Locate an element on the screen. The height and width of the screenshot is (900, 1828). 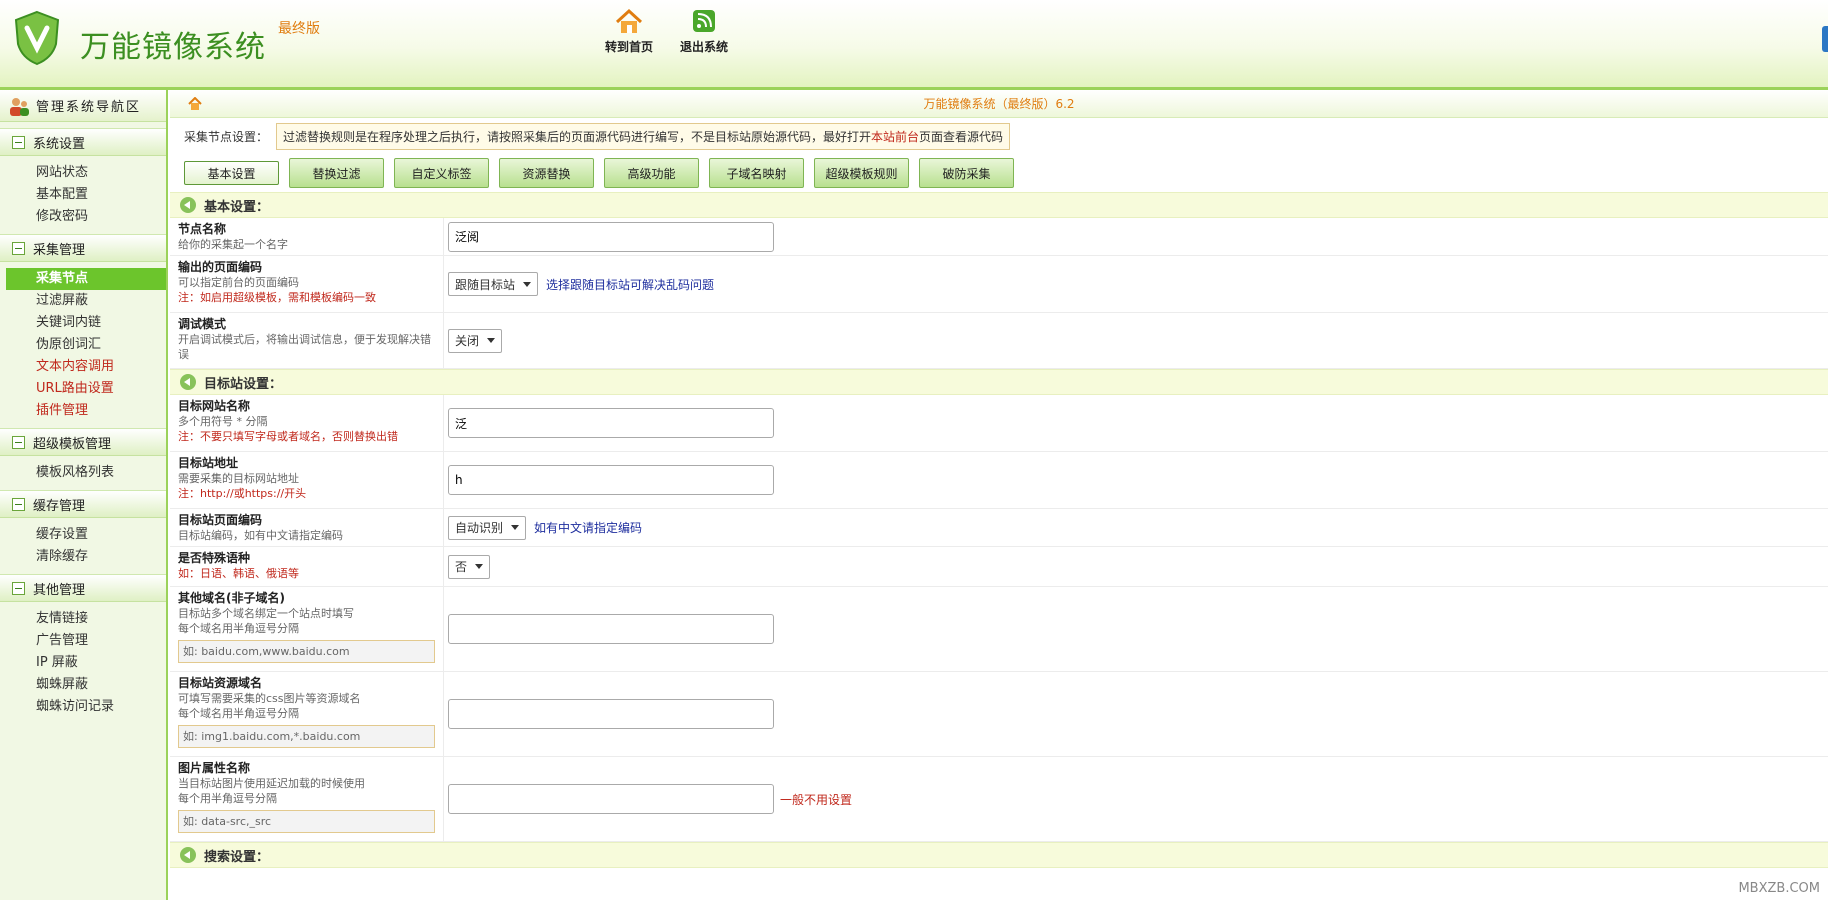
row-target-name: 目标网站名称 多个用符号 * 分隔 注：不要只填写字母或者域名，否则替换出错 is located at coordinates (999, 423).